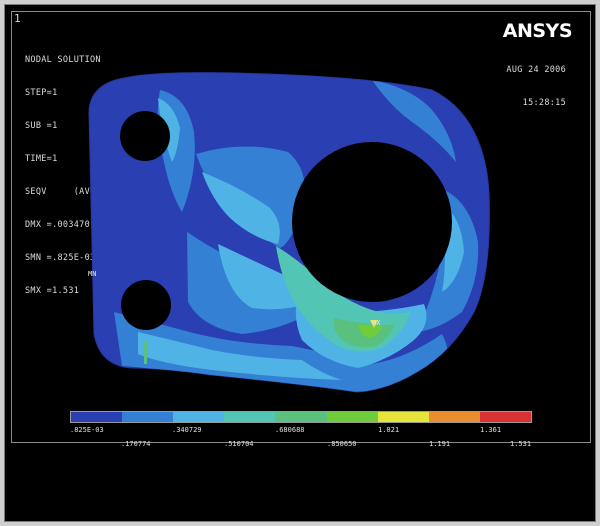 Image resolution: width=600 pixels, height=526 pixels. What do you see at coordinates (376, 323) in the screenshot?
I see `max-label: MX` at bounding box center [376, 323].